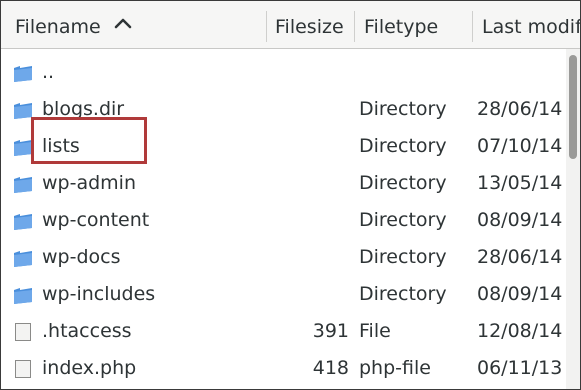 Image resolution: width=581 pixels, height=390 pixels. What do you see at coordinates (99, 294) in the screenshot?
I see `file-name: wp-includes` at bounding box center [99, 294].